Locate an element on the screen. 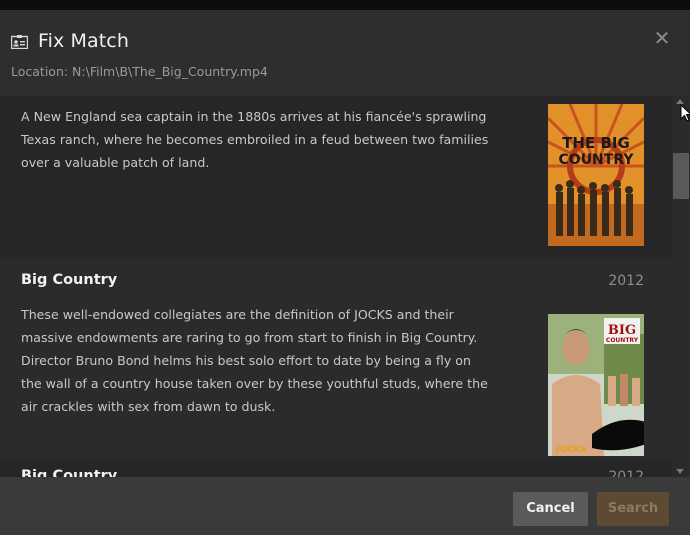 The height and width of the screenshot is (535, 690). window-top-strip is located at coordinates (345, 5).